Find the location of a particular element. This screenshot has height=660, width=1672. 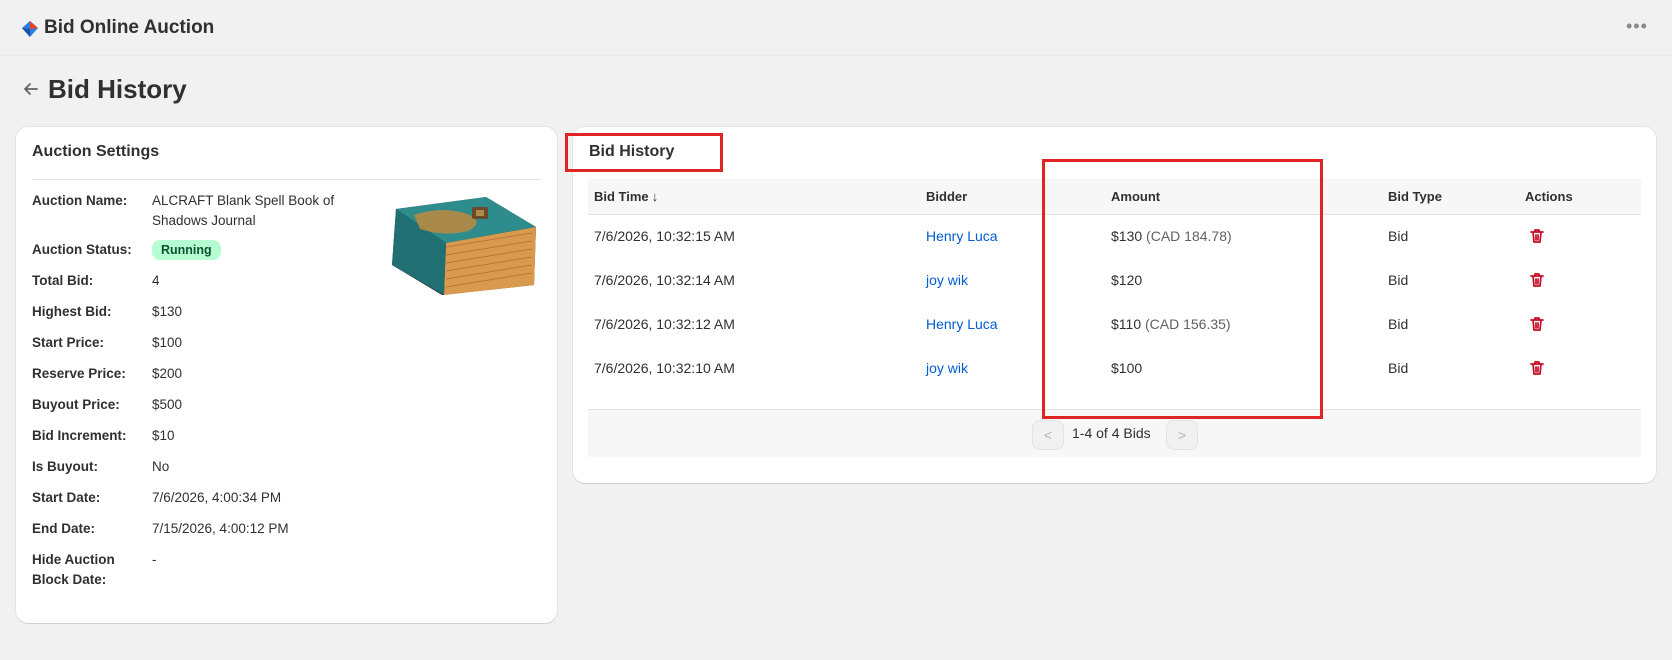

amount-cell: $130 (CAD 184.78) is located at coordinates (1171, 236).